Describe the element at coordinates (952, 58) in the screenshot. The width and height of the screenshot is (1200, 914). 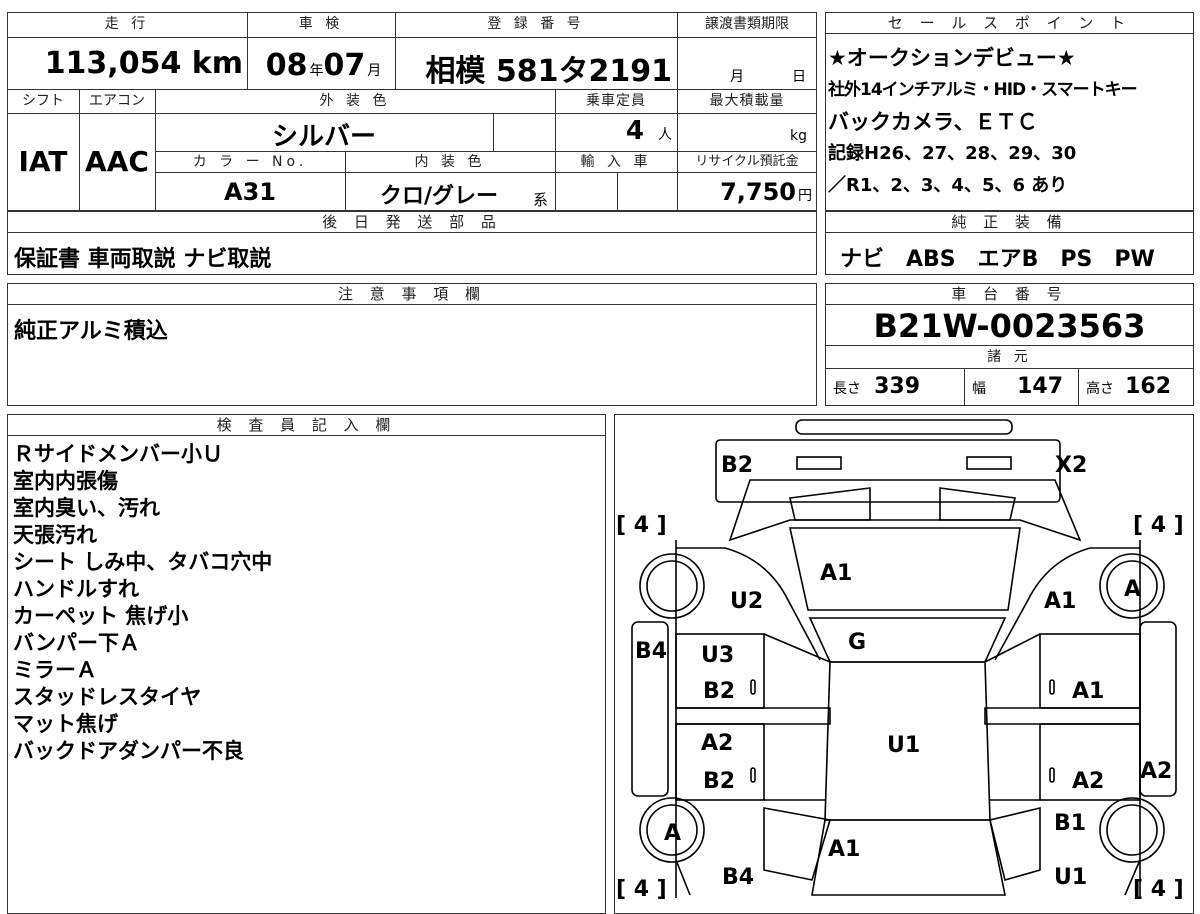
I see `sales-point-1: ★オークションデビュー★` at that location.